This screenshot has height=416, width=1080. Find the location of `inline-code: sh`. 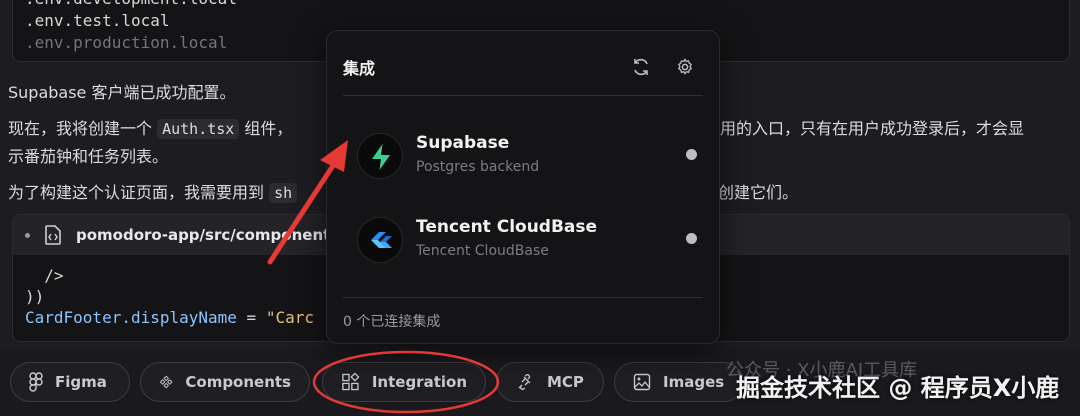

inline-code: sh is located at coordinates (283, 193).